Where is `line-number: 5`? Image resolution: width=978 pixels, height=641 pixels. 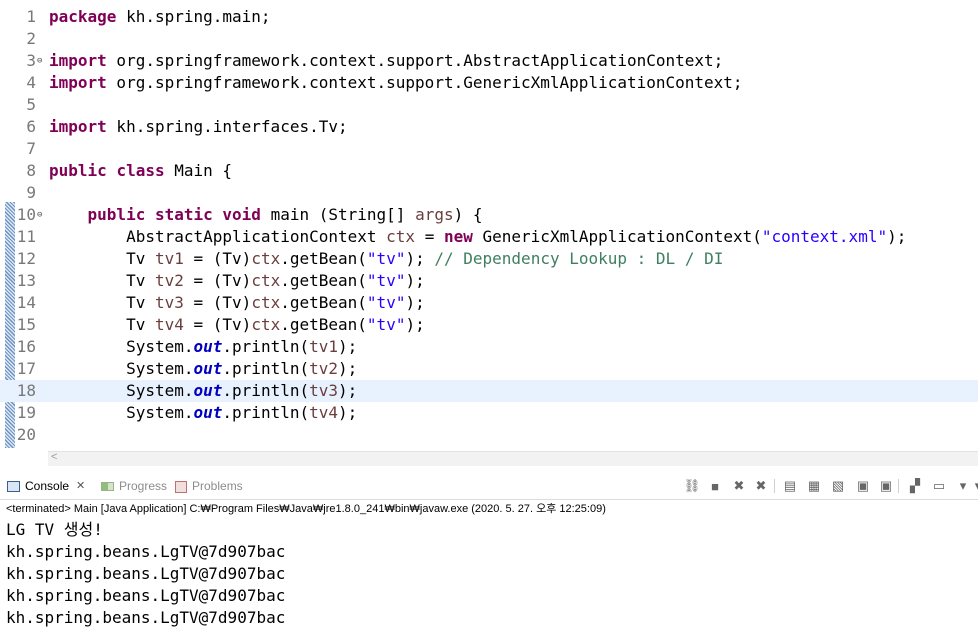
line-number: 5 is located at coordinates (31, 104).